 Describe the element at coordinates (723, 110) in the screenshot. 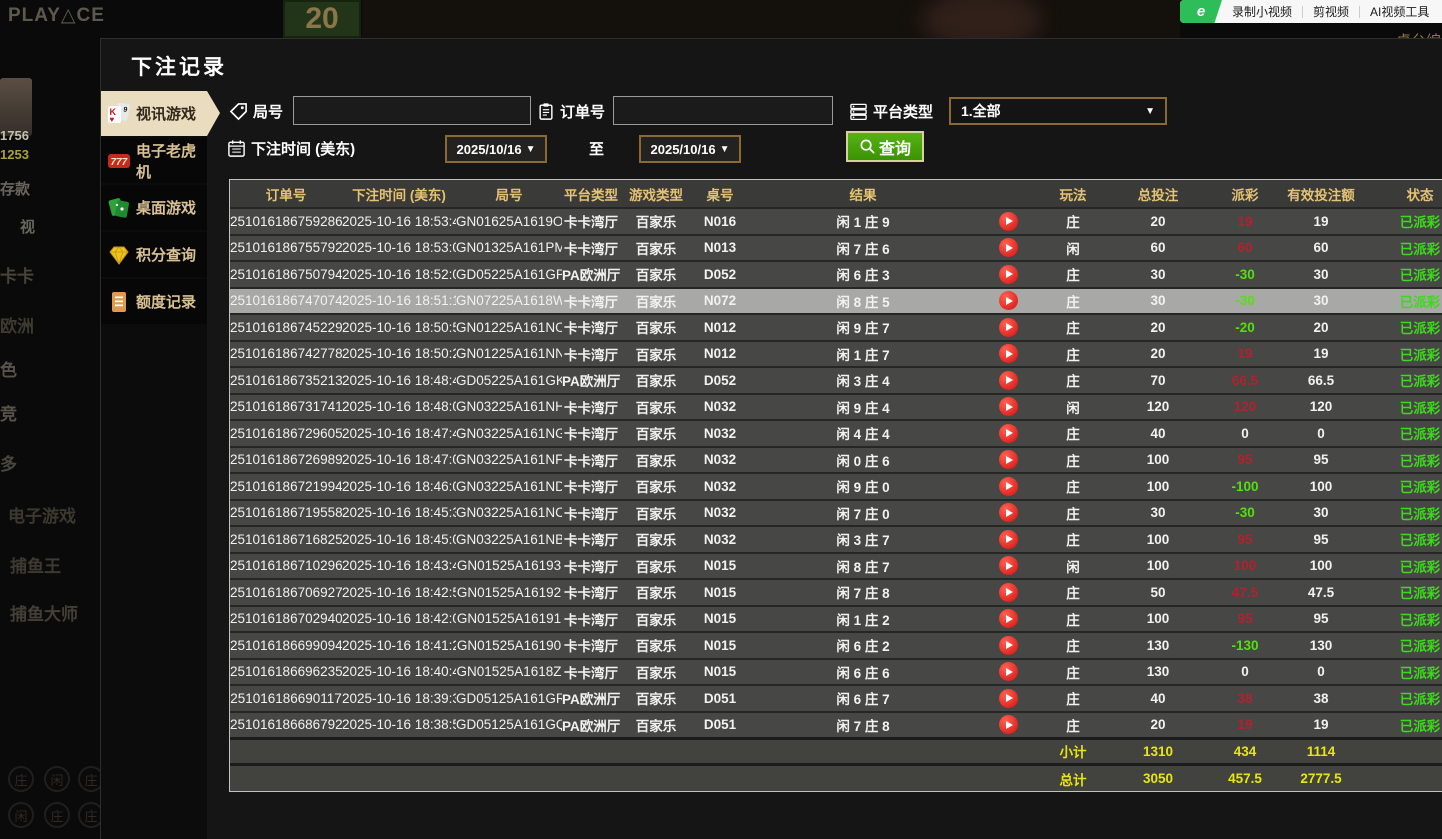

I see `order-id-input` at that location.